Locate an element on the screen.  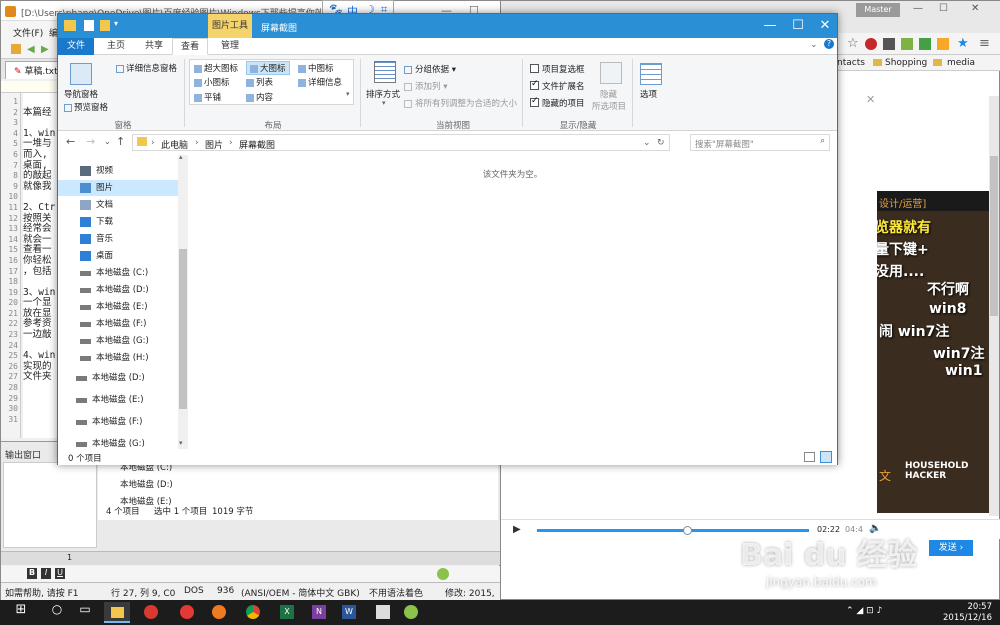
taskbar-word: W is located at coordinates (349, 612).